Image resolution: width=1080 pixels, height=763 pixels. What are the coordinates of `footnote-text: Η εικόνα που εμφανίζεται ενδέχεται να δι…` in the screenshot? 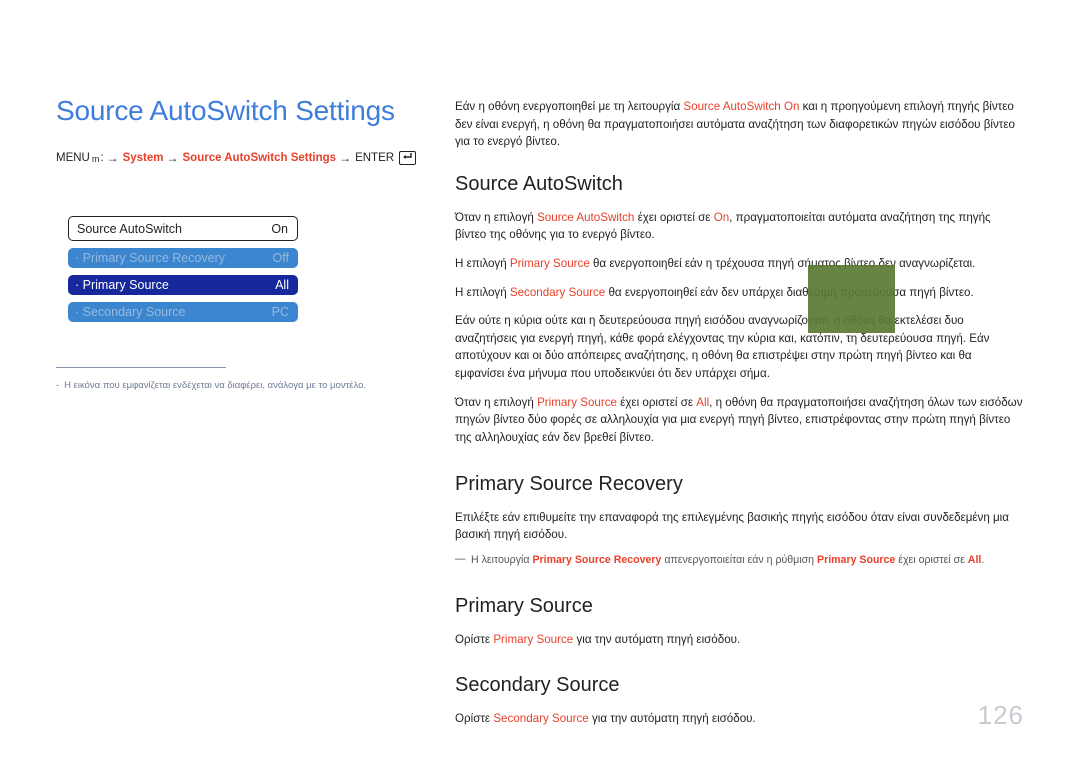 It's located at (215, 385).